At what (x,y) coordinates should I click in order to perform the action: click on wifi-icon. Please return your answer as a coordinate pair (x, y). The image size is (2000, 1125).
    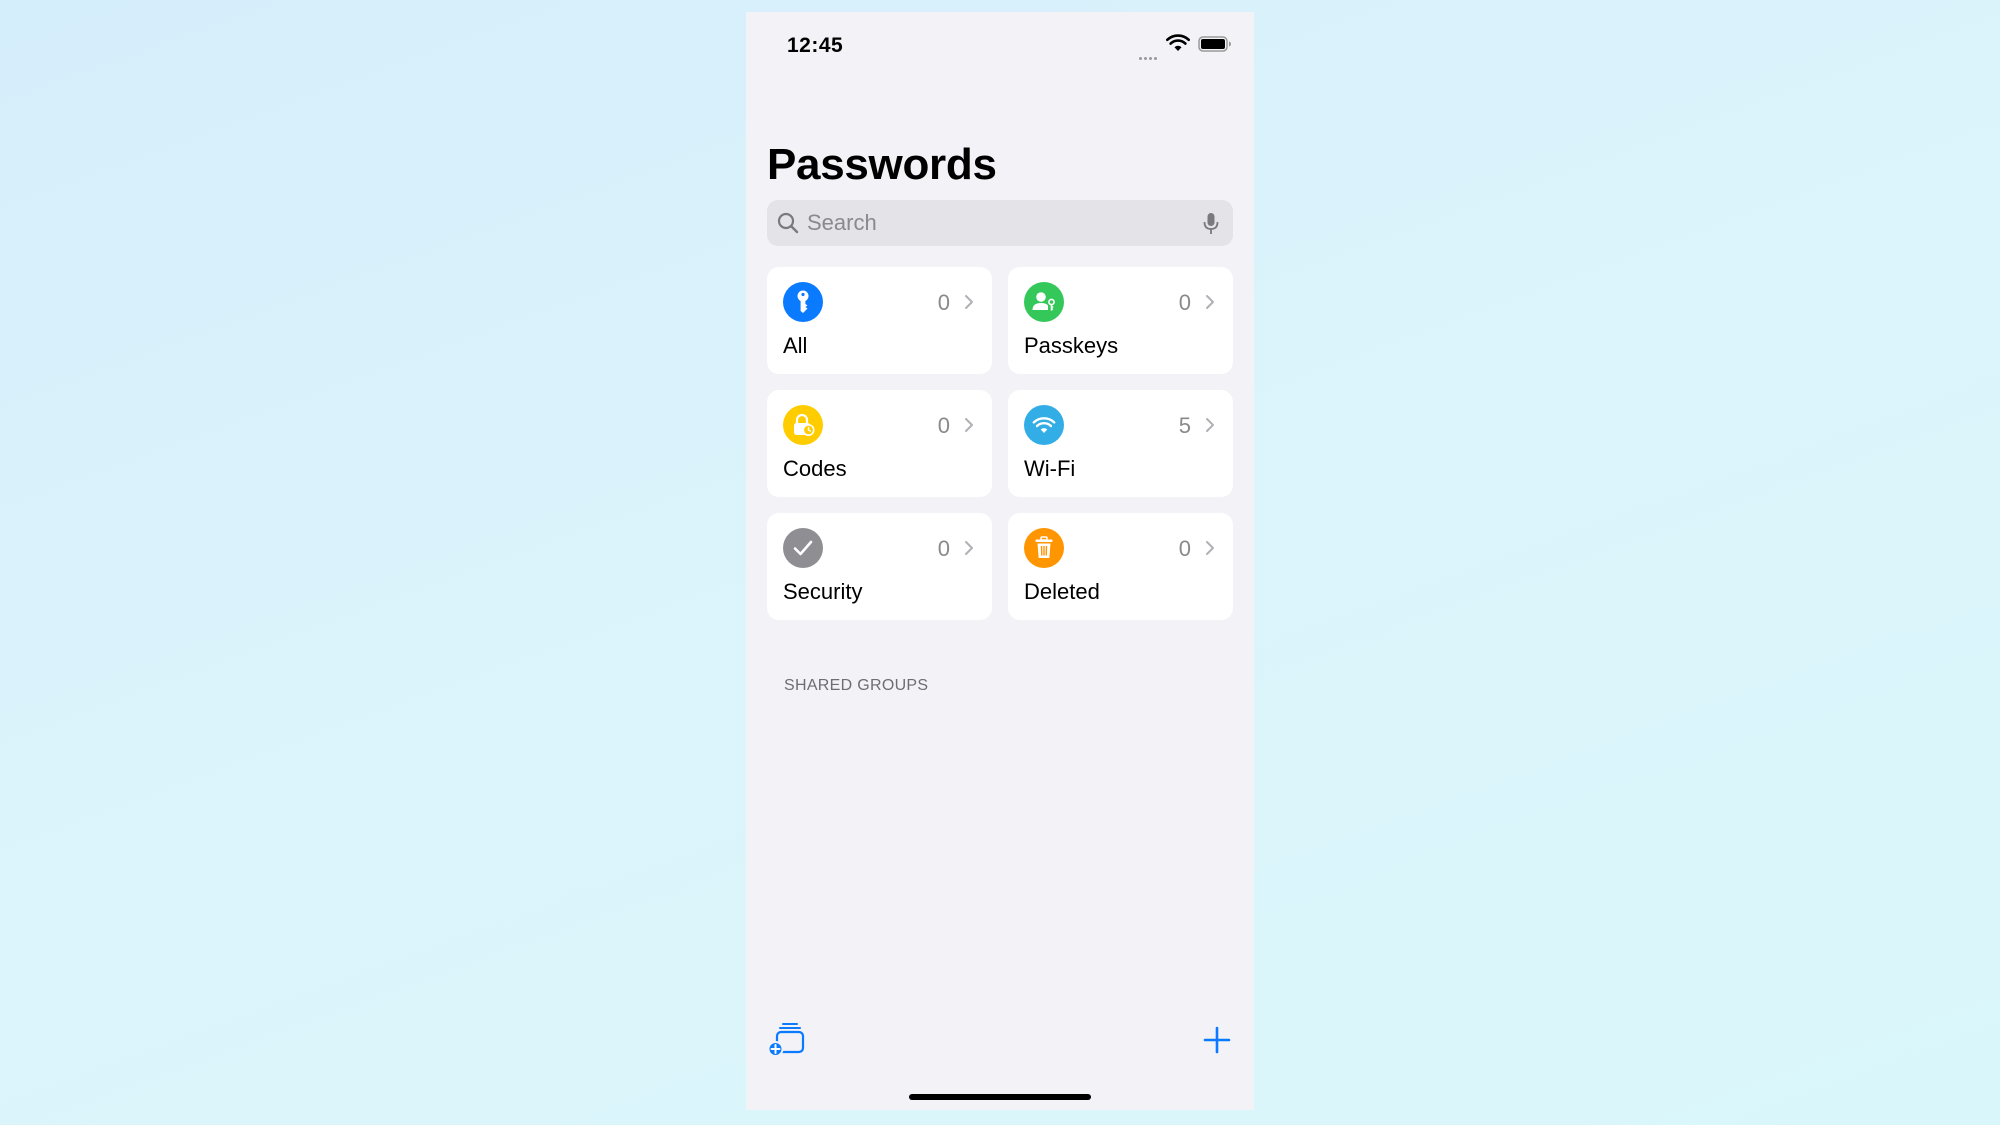
    Looking at the image, I should click on (1044, 425).